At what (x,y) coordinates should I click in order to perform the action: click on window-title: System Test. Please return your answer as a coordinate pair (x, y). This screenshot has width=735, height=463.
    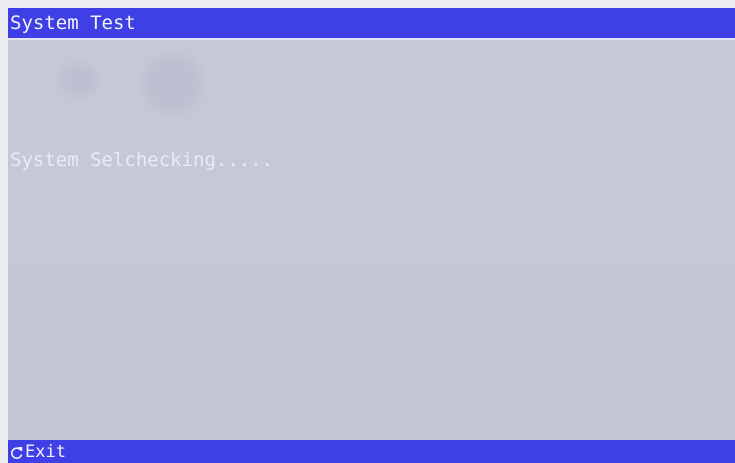
    Looking at the image, I should click on (73, 23).